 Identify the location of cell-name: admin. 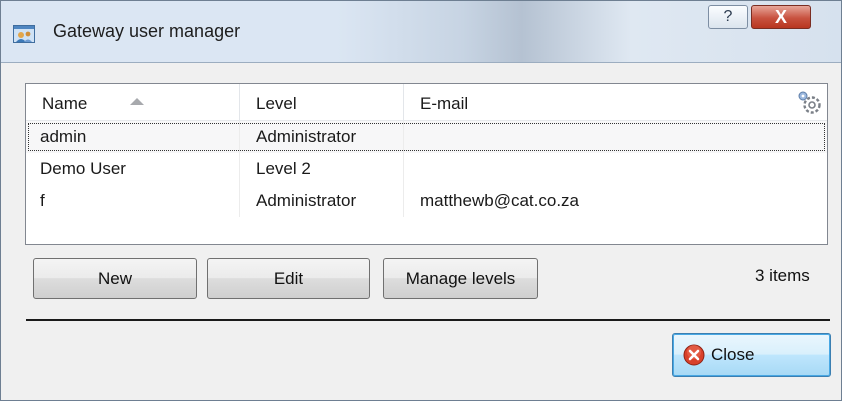
(133, 137).